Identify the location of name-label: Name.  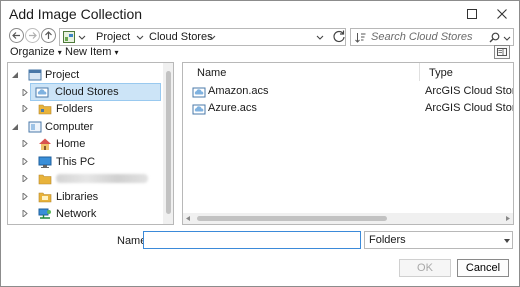
(132, 241).